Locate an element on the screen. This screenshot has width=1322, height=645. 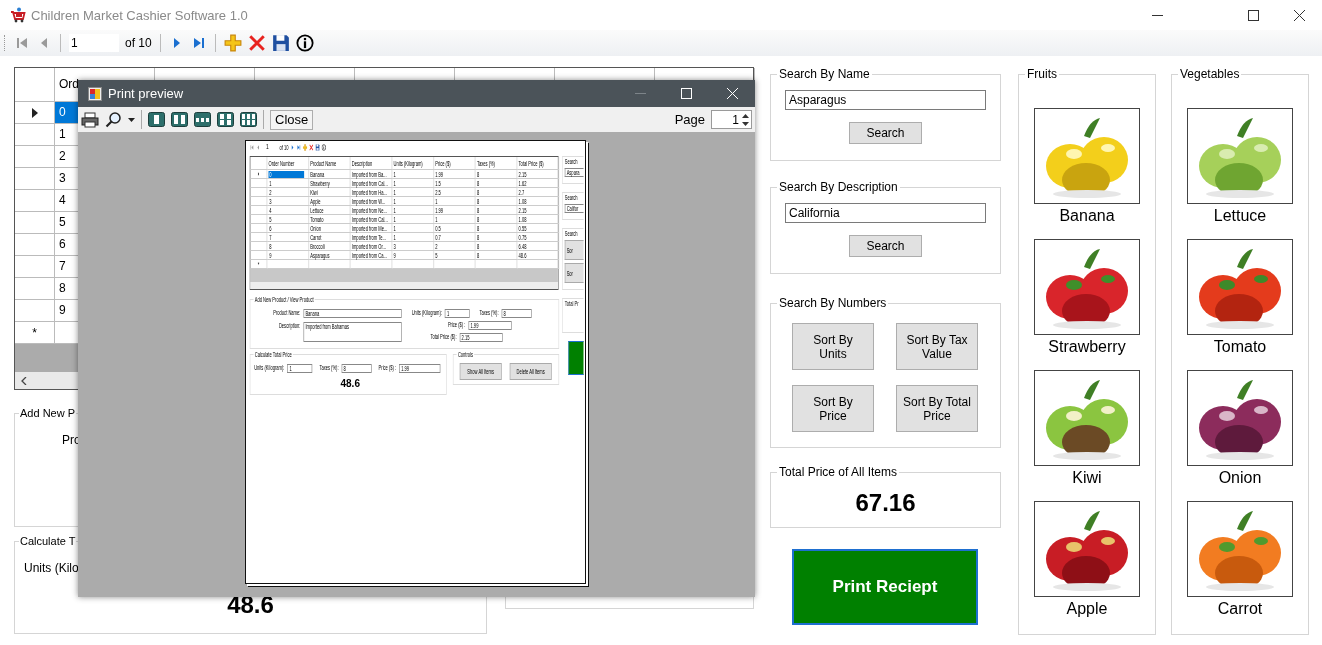
field-label: Units (Kilo is located at coordinates (52, 568).